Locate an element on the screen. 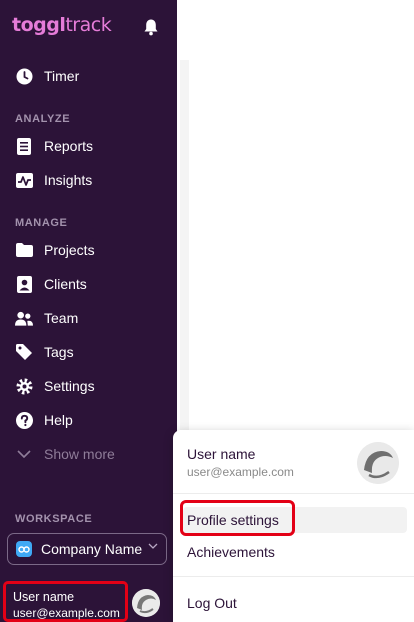 The width and height of the screenshot is (414, 622). sidebar-item-insights: Insights is located at coordinates (88, 180).